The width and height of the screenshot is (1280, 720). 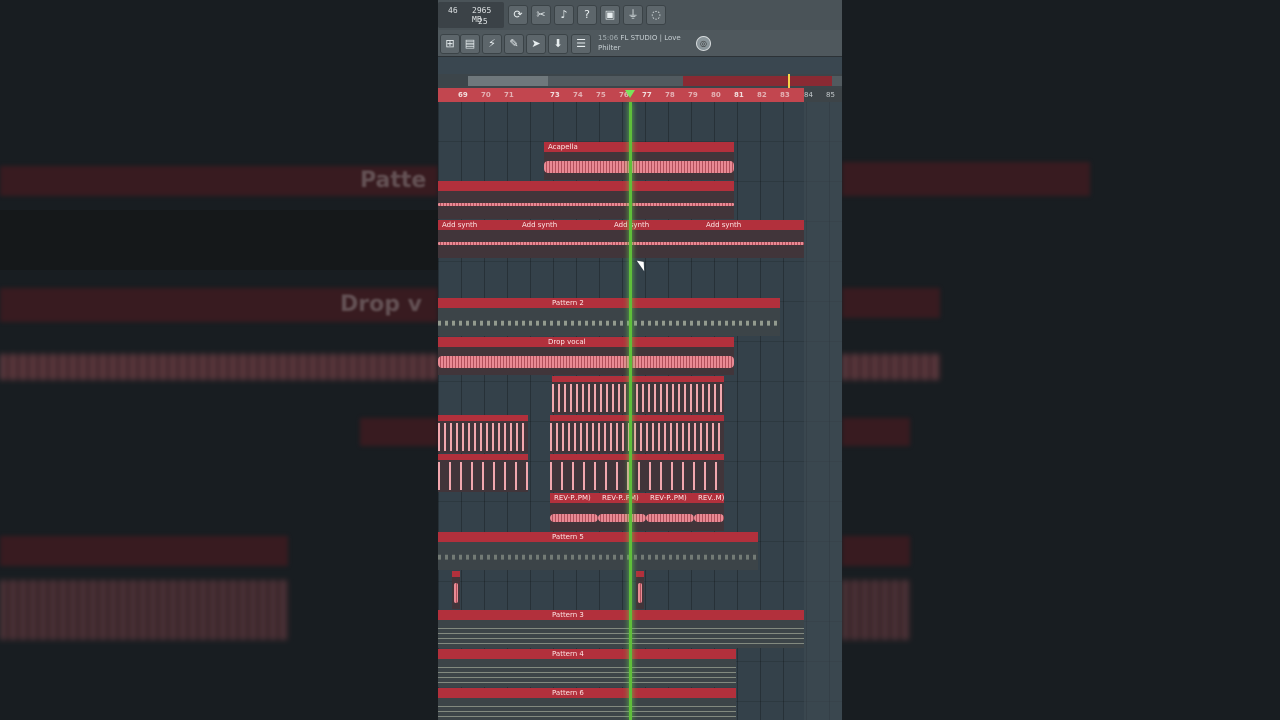 I want to click on brush-icon: ✎, so click(x=514, y=43).